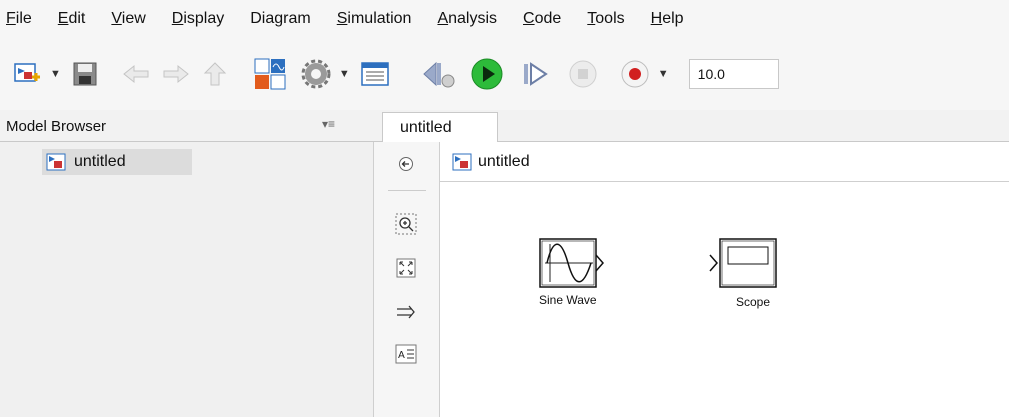 Image resolution: width=1009 pixels, height=417 pixels. I want to click on menu-code: Code, so click(542, 19).